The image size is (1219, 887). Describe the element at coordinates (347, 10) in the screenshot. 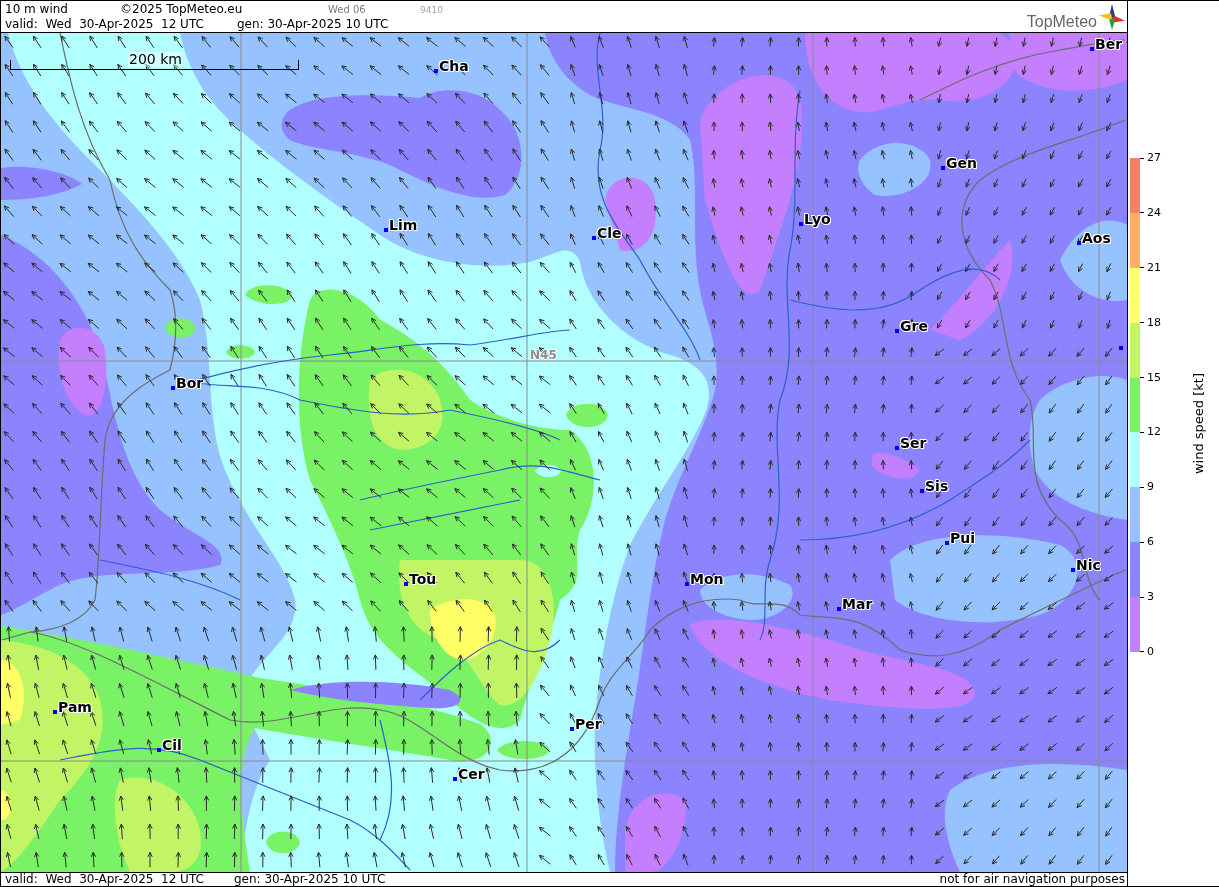

I see `run-day-label: Wed 06` at that location.